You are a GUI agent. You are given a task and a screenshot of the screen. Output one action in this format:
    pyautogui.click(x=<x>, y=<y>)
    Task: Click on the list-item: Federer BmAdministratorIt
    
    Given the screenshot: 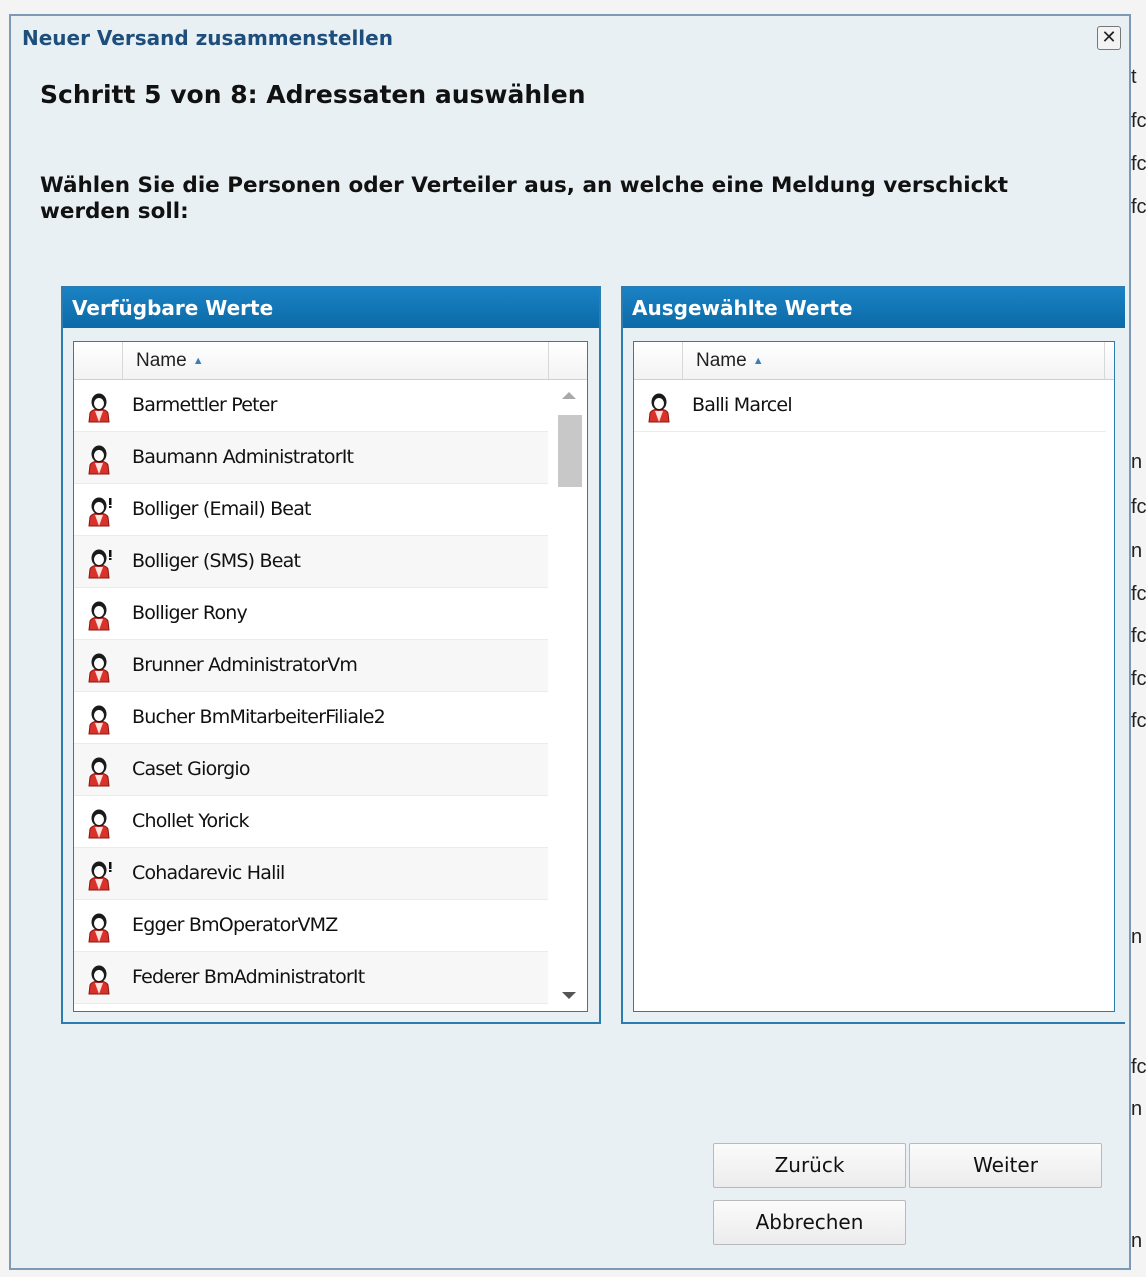 What is the action you would take?
    pyautogui.click(x=311, y=978)
    